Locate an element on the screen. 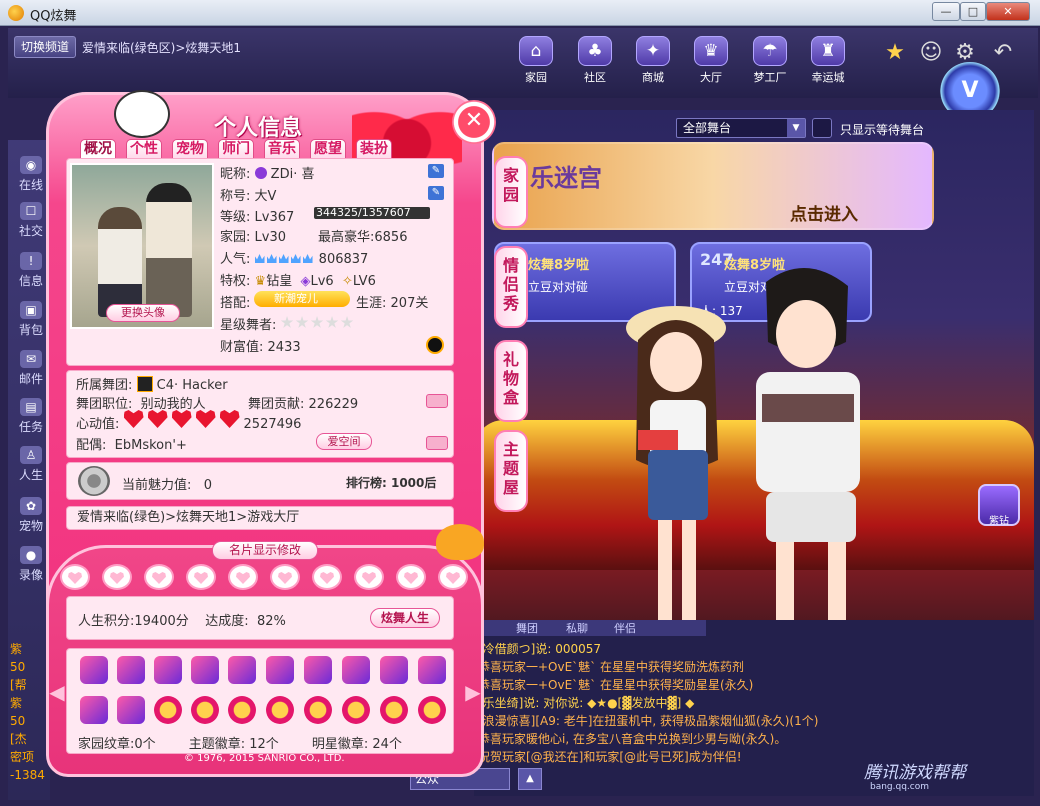  sidebar-item-task: ▤ 任务 is located at coordinates (31, 416).